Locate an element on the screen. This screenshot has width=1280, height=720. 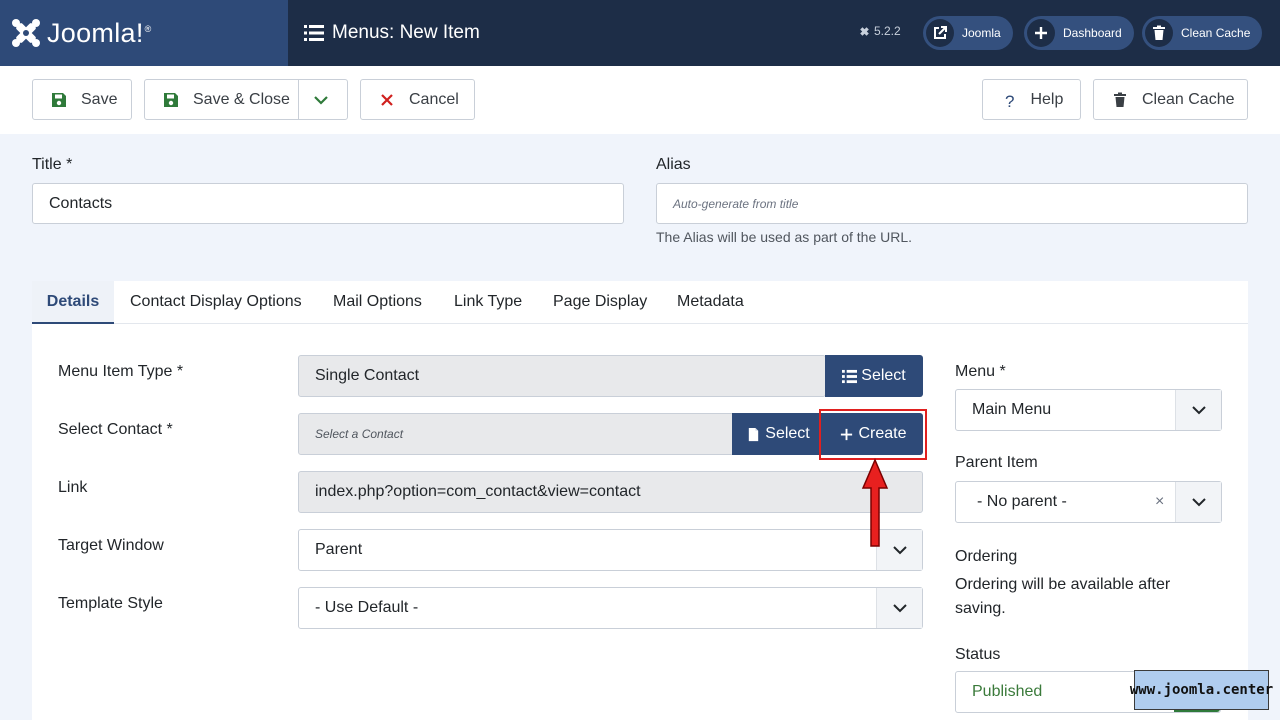
menu-value: Main Menu is located at coordinates (1012, 409).